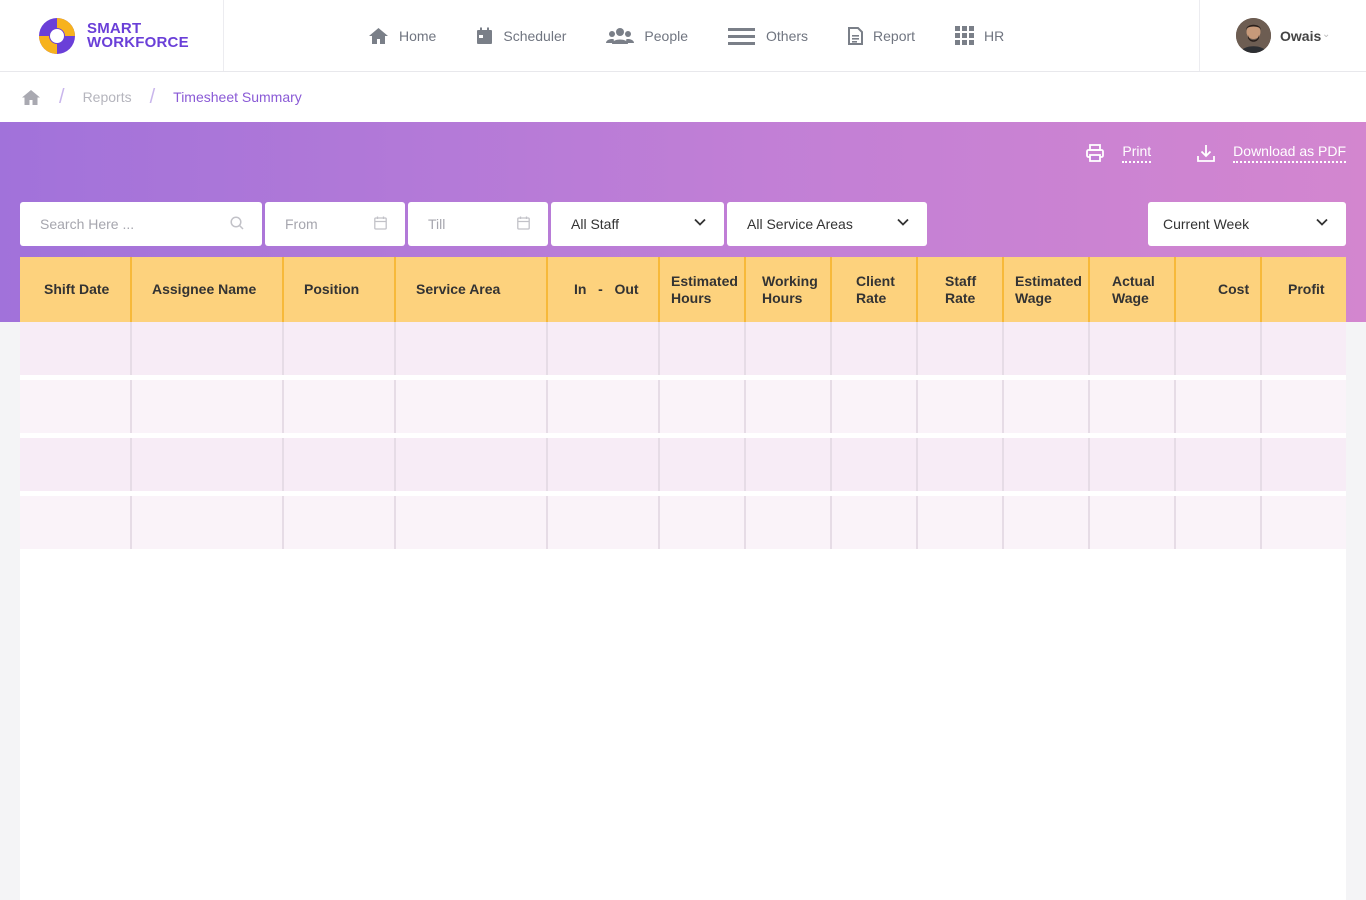  Describe the element at coordinates (1095, 153) in the screenshot. I see `printer-icon` at that location.